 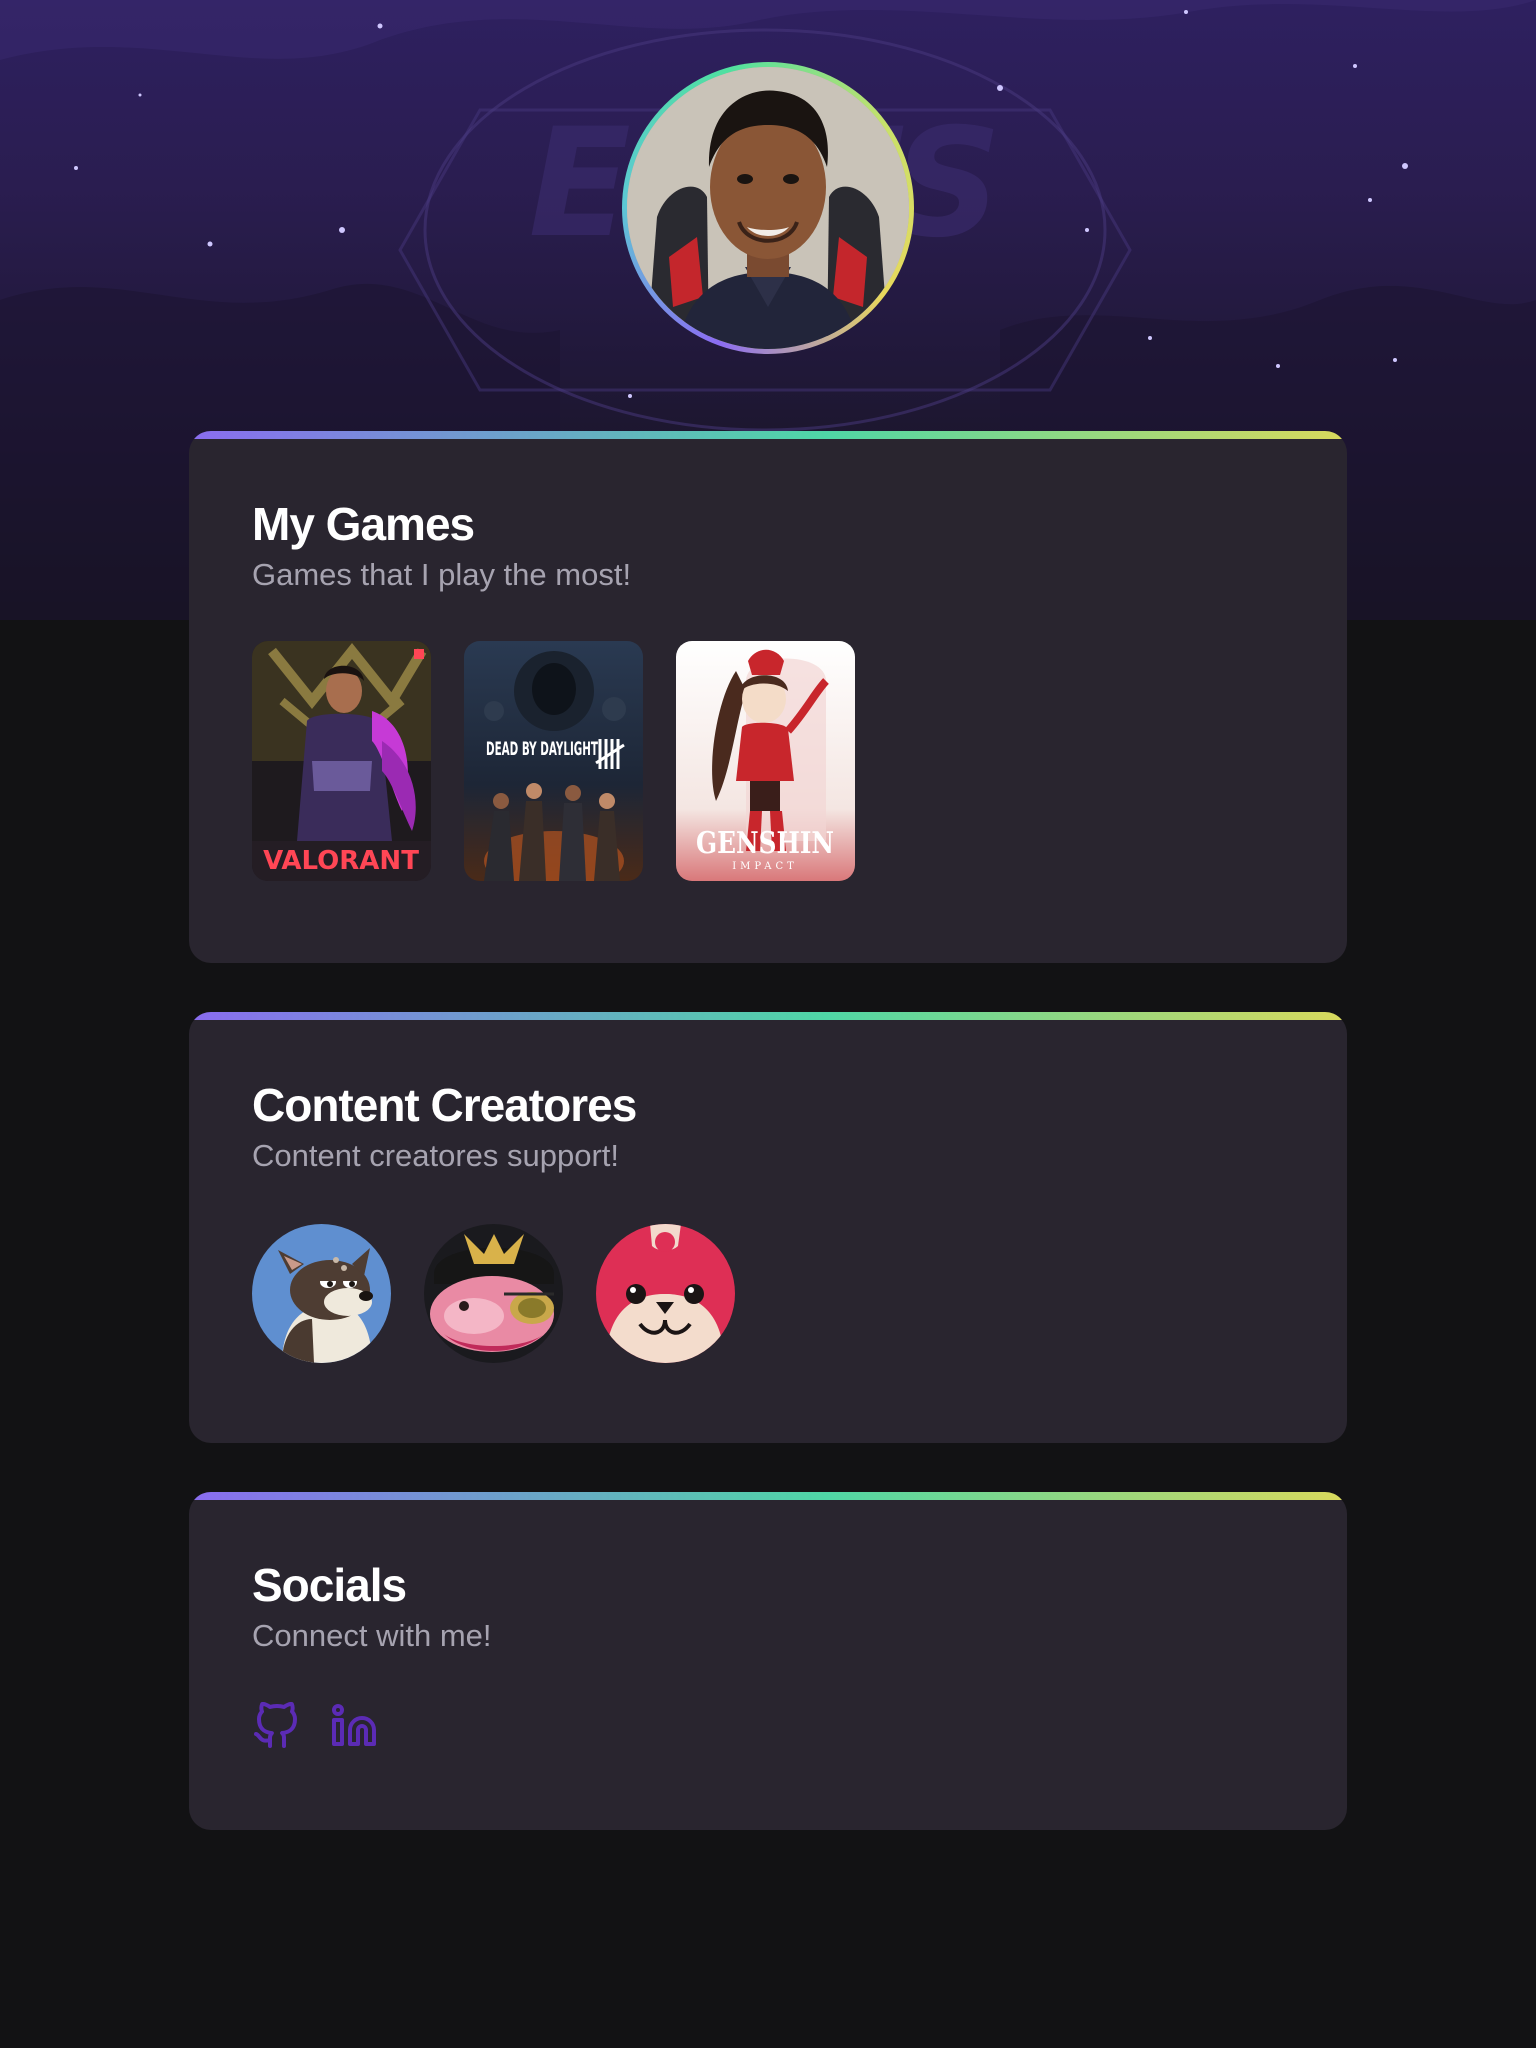 I want to click on profile-avatar, so click(x=768, y=208).